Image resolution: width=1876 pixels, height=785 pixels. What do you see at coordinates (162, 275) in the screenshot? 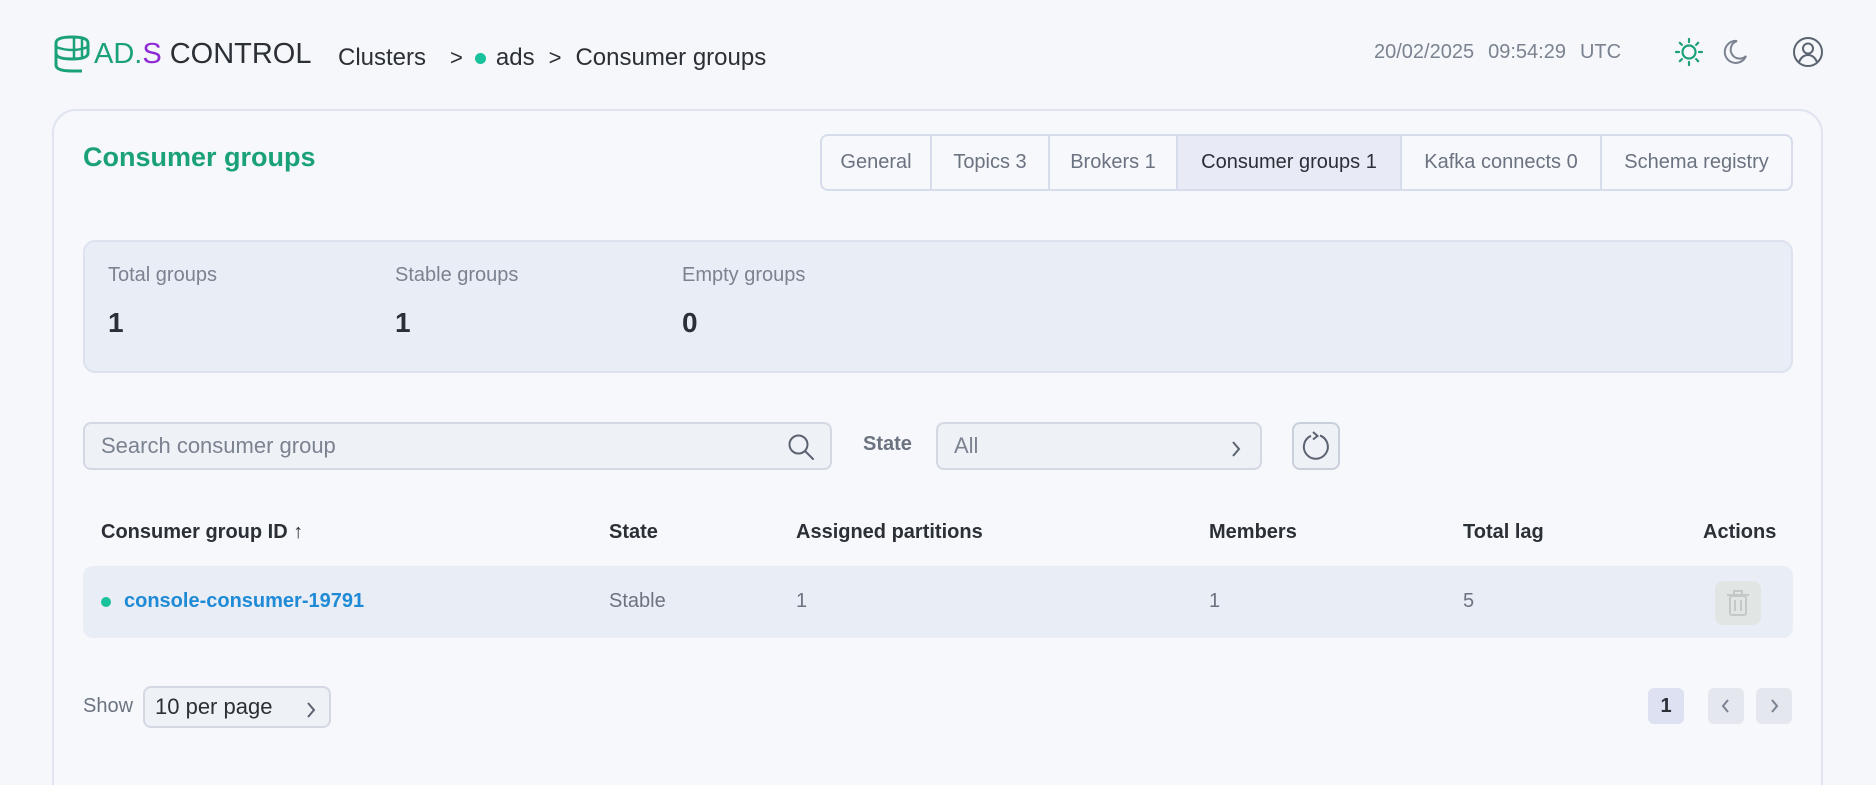
I see `stat-label: Total groups` at bounding box center [162, 275].